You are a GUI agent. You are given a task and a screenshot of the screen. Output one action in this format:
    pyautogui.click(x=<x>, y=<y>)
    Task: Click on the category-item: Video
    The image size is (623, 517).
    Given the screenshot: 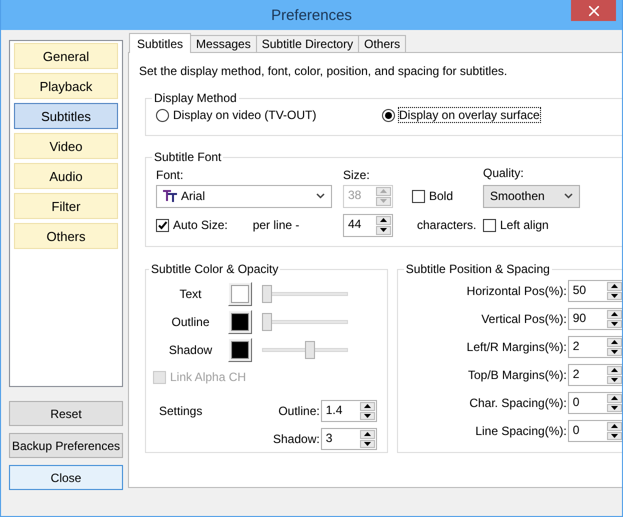 What is the action you would take?
    pyautogui.click(x=66, y=146)
    